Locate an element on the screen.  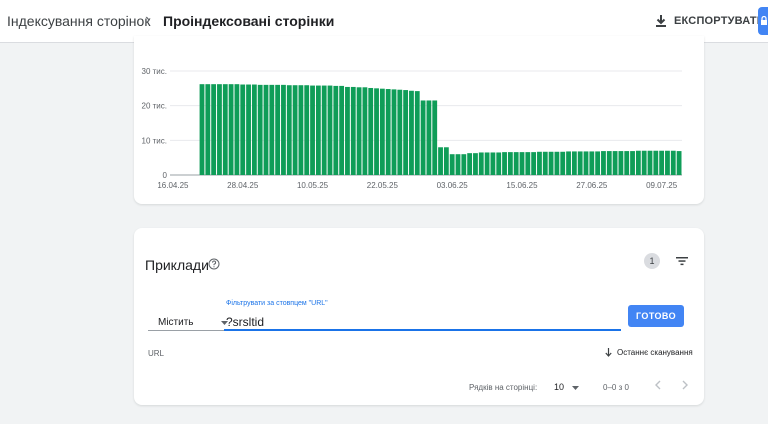
rows-per-page-select: 10 is located at coordinates (567, 387).